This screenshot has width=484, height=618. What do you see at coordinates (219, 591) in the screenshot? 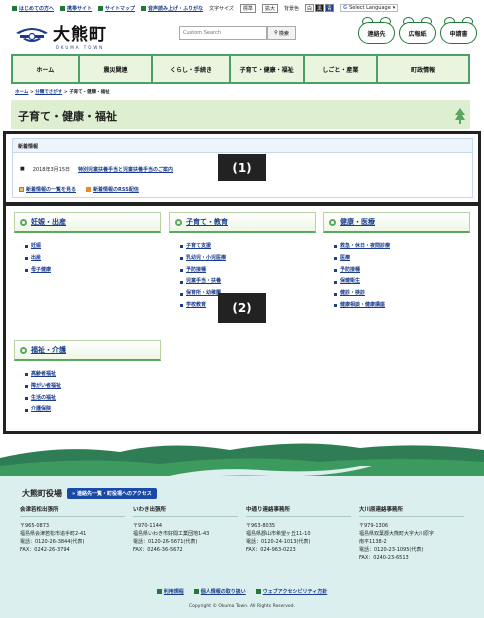
I see `privacy-link: 個人情報の取り扱い` at bounding box center [219, 591].